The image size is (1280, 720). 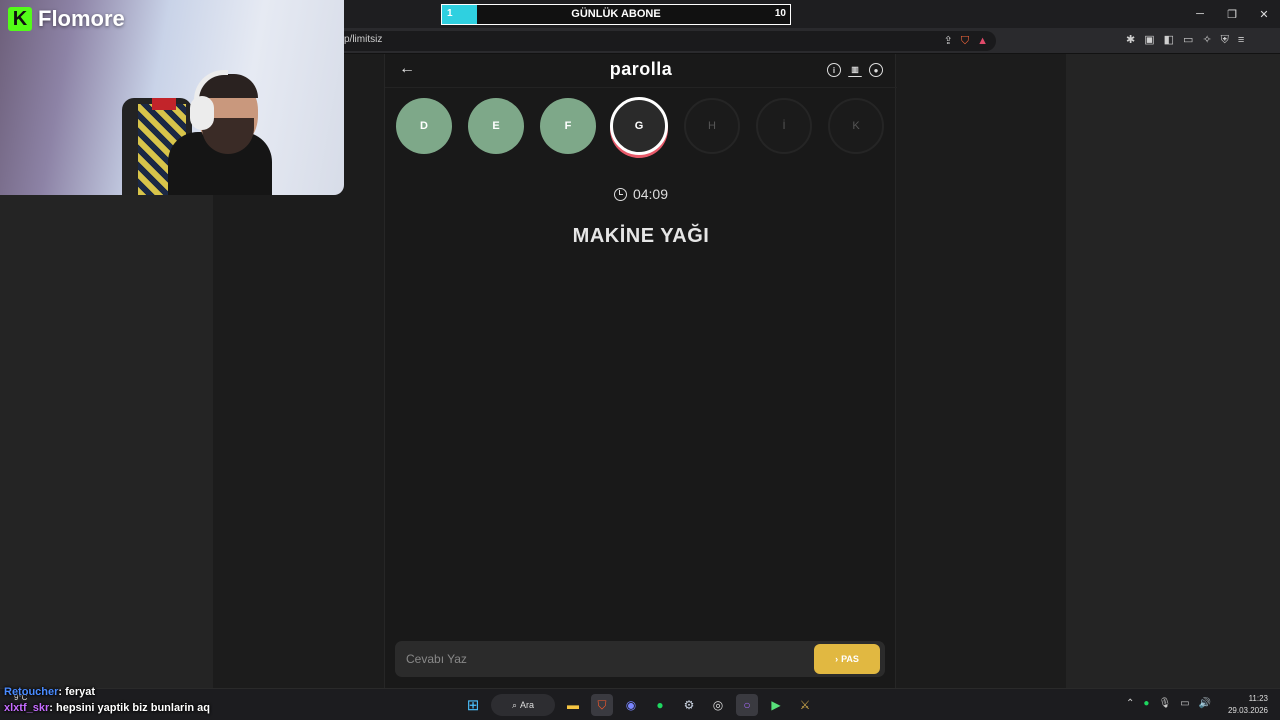 What do you see at coordinates (837, 659) in the screenshot?
I see `chevron-right-icon: ›` at bounding box center [837, 659].